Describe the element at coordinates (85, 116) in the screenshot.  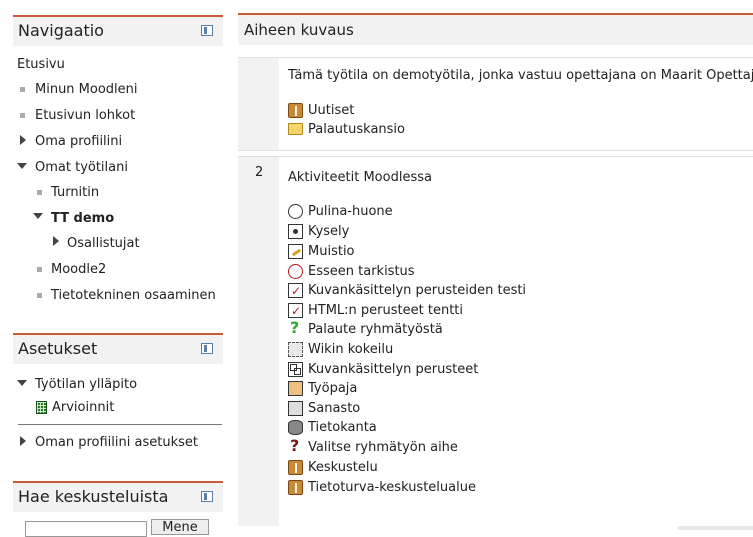
I see `nav-item-site-pages: Etusivun lohkot` at that location.